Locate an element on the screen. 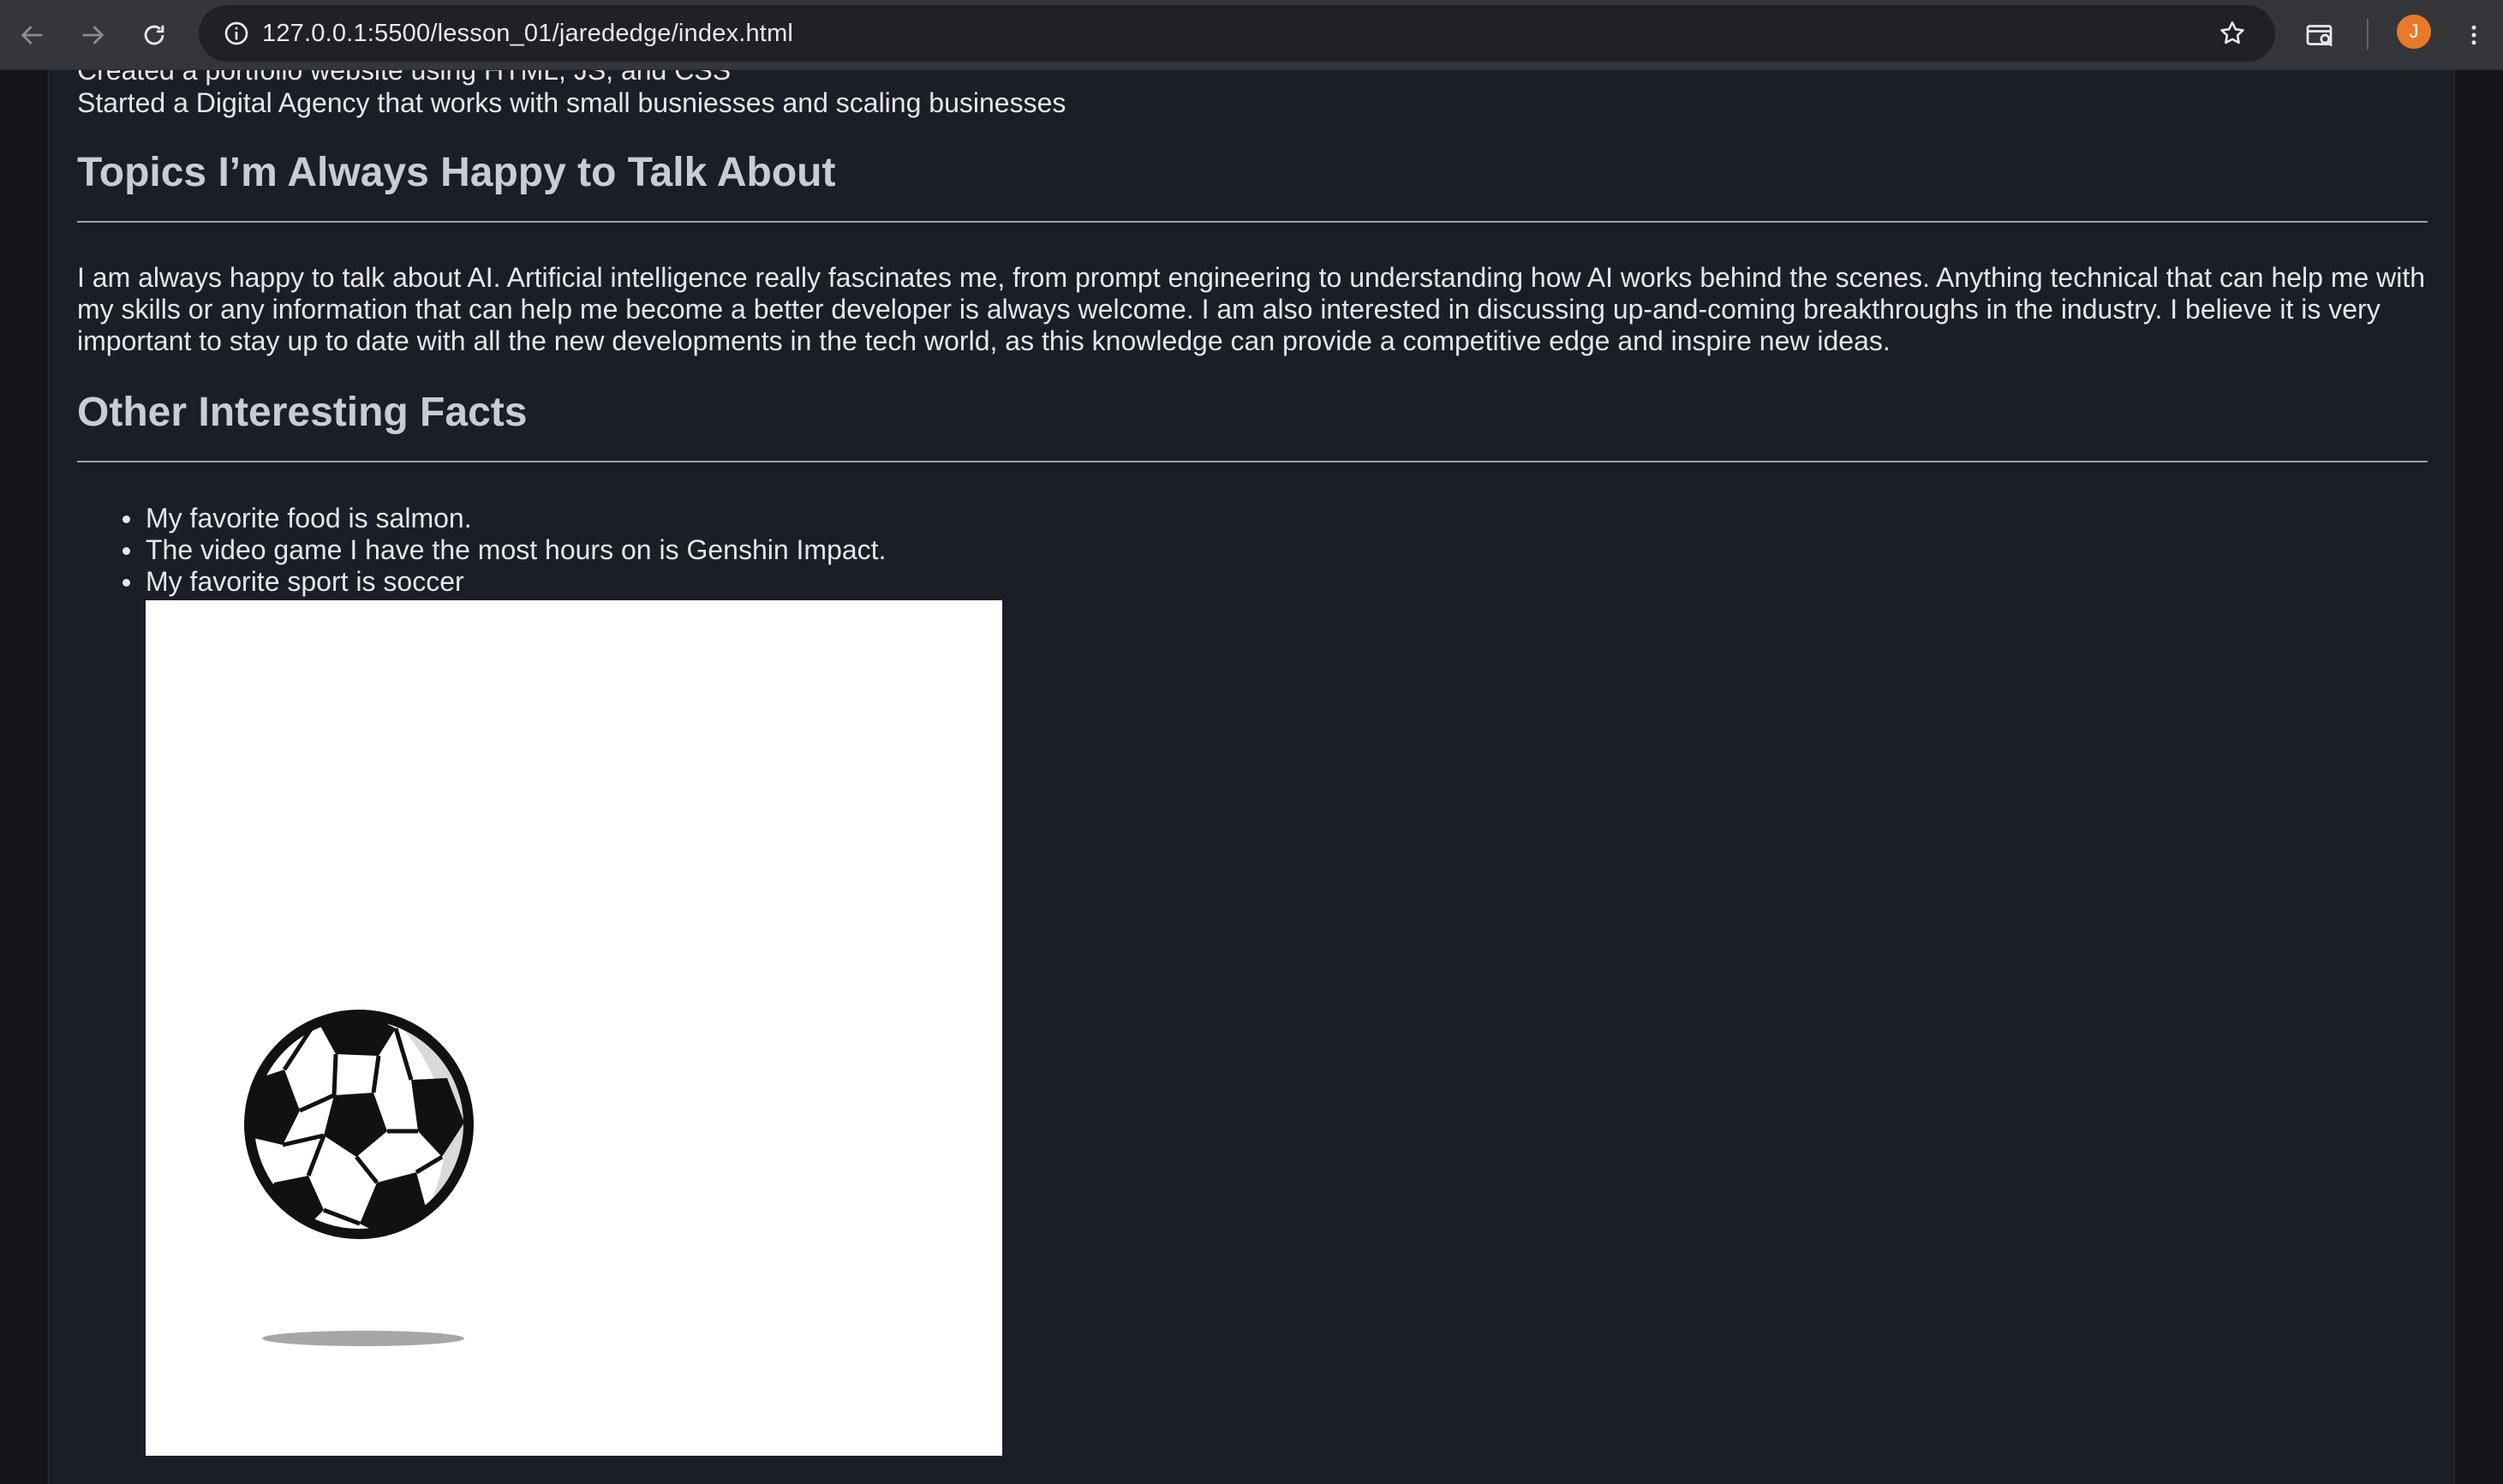 The image size is (2503, 1484). site-info-button is located at coordinates (236, 33).